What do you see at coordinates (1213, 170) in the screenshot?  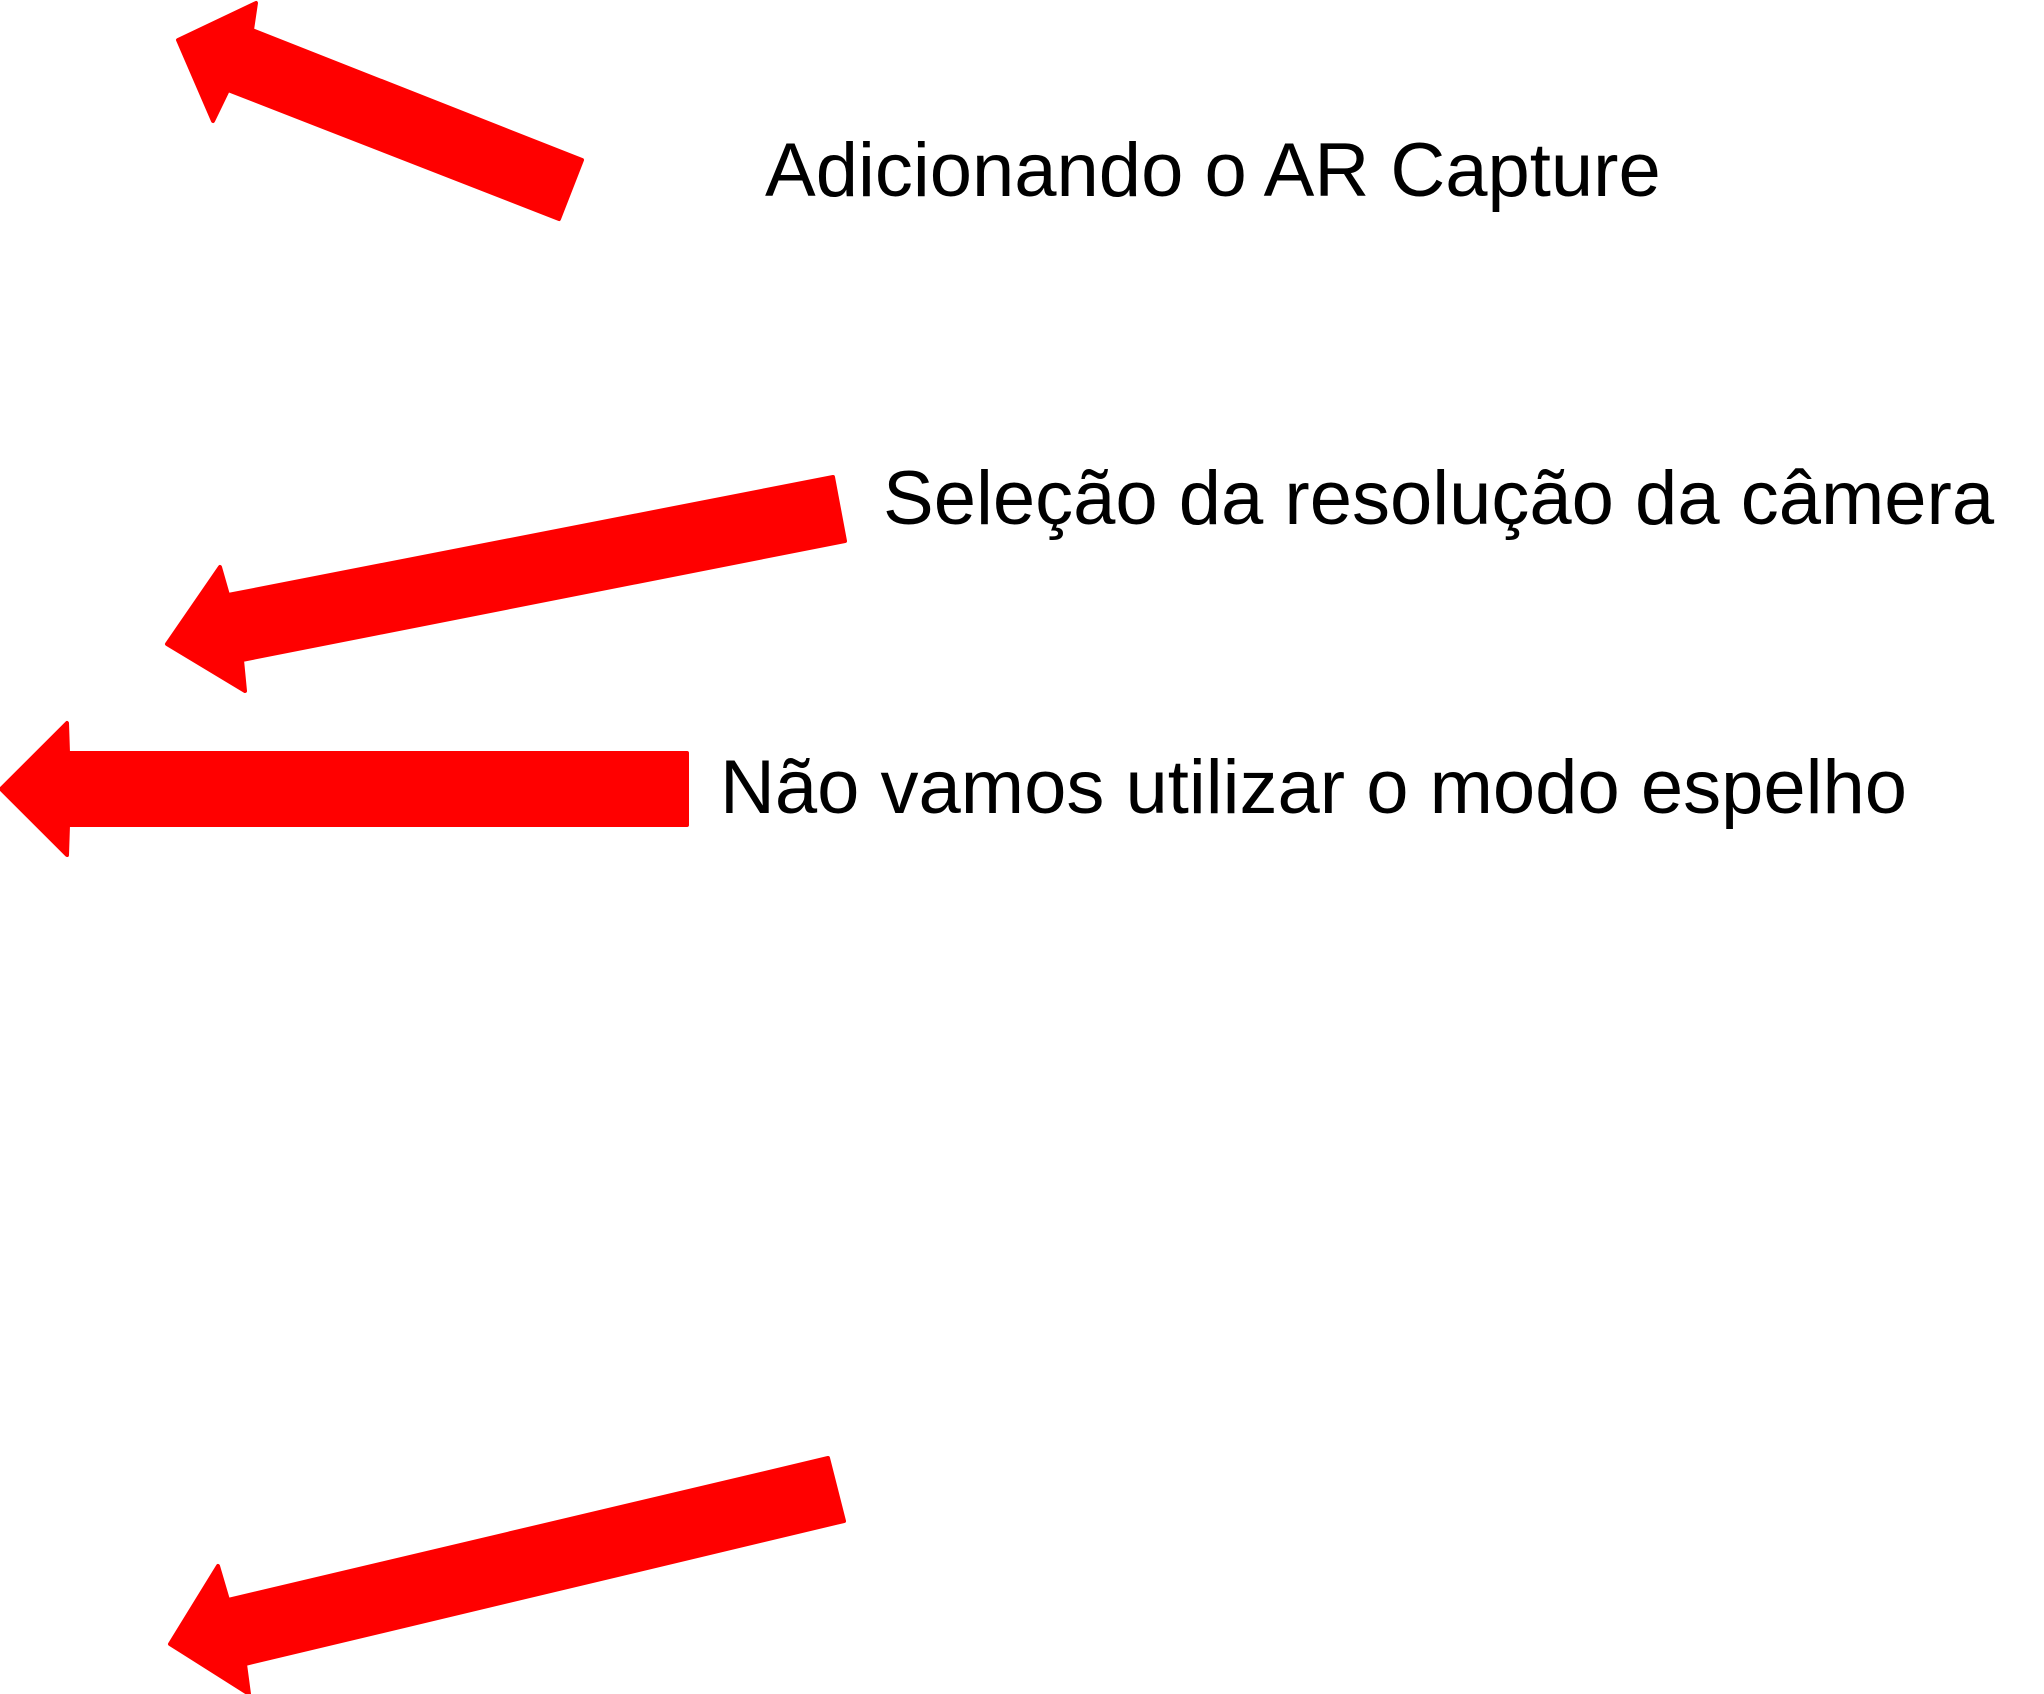 I see `caption-adding-ar-capture: Adicionando o AR Capture` at bounding box center [1213, 170].